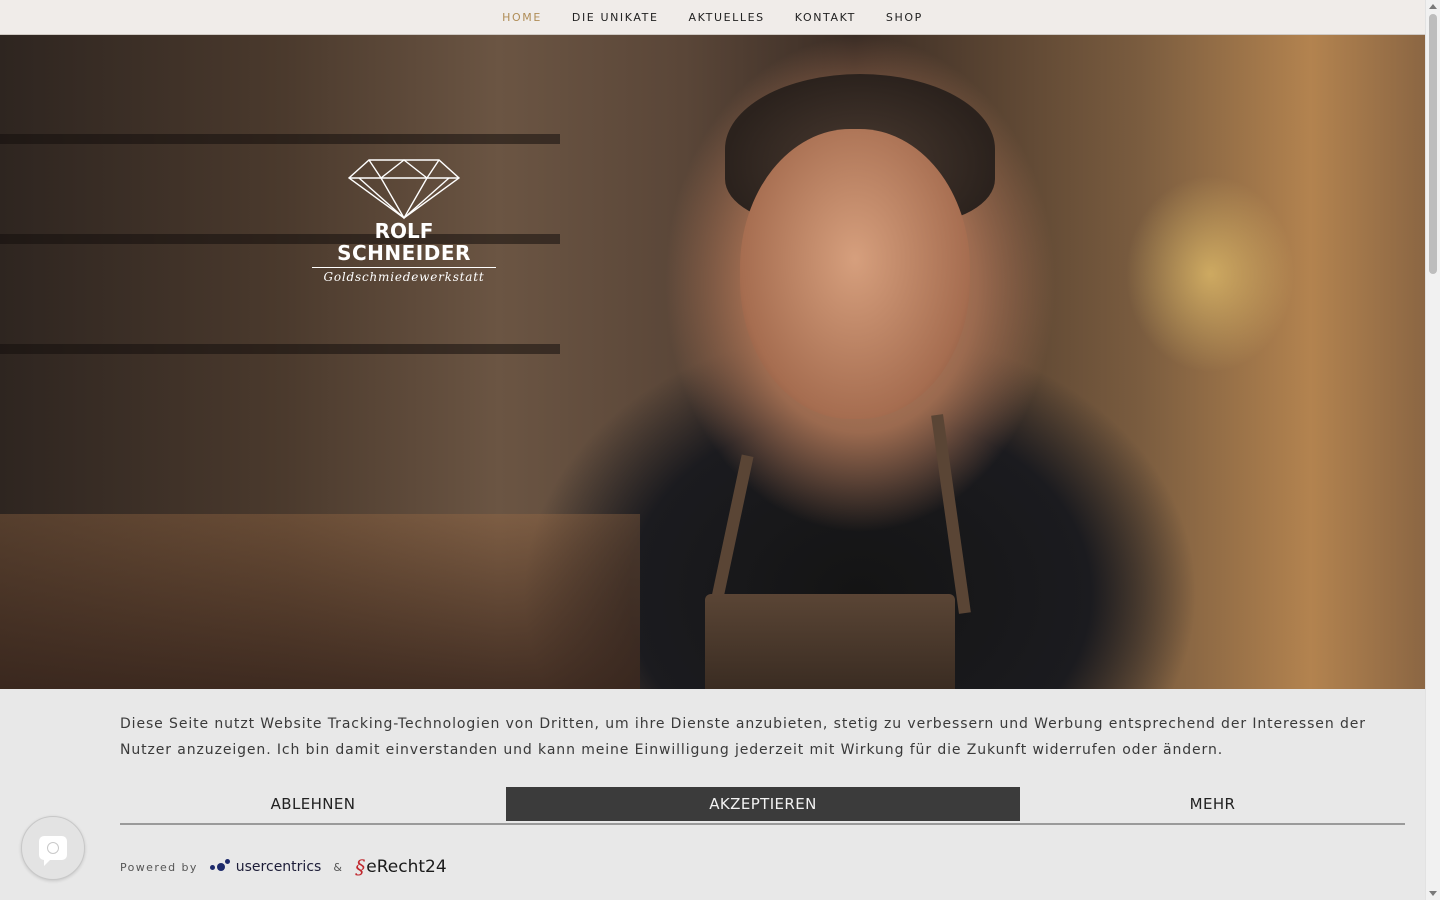 The height and width of the screenshot is (900, 1440). What do you see at coordinates (1433, 144) in the screenshot?
I see `scrollbar-thumb` at bounding box center [1433, 144].